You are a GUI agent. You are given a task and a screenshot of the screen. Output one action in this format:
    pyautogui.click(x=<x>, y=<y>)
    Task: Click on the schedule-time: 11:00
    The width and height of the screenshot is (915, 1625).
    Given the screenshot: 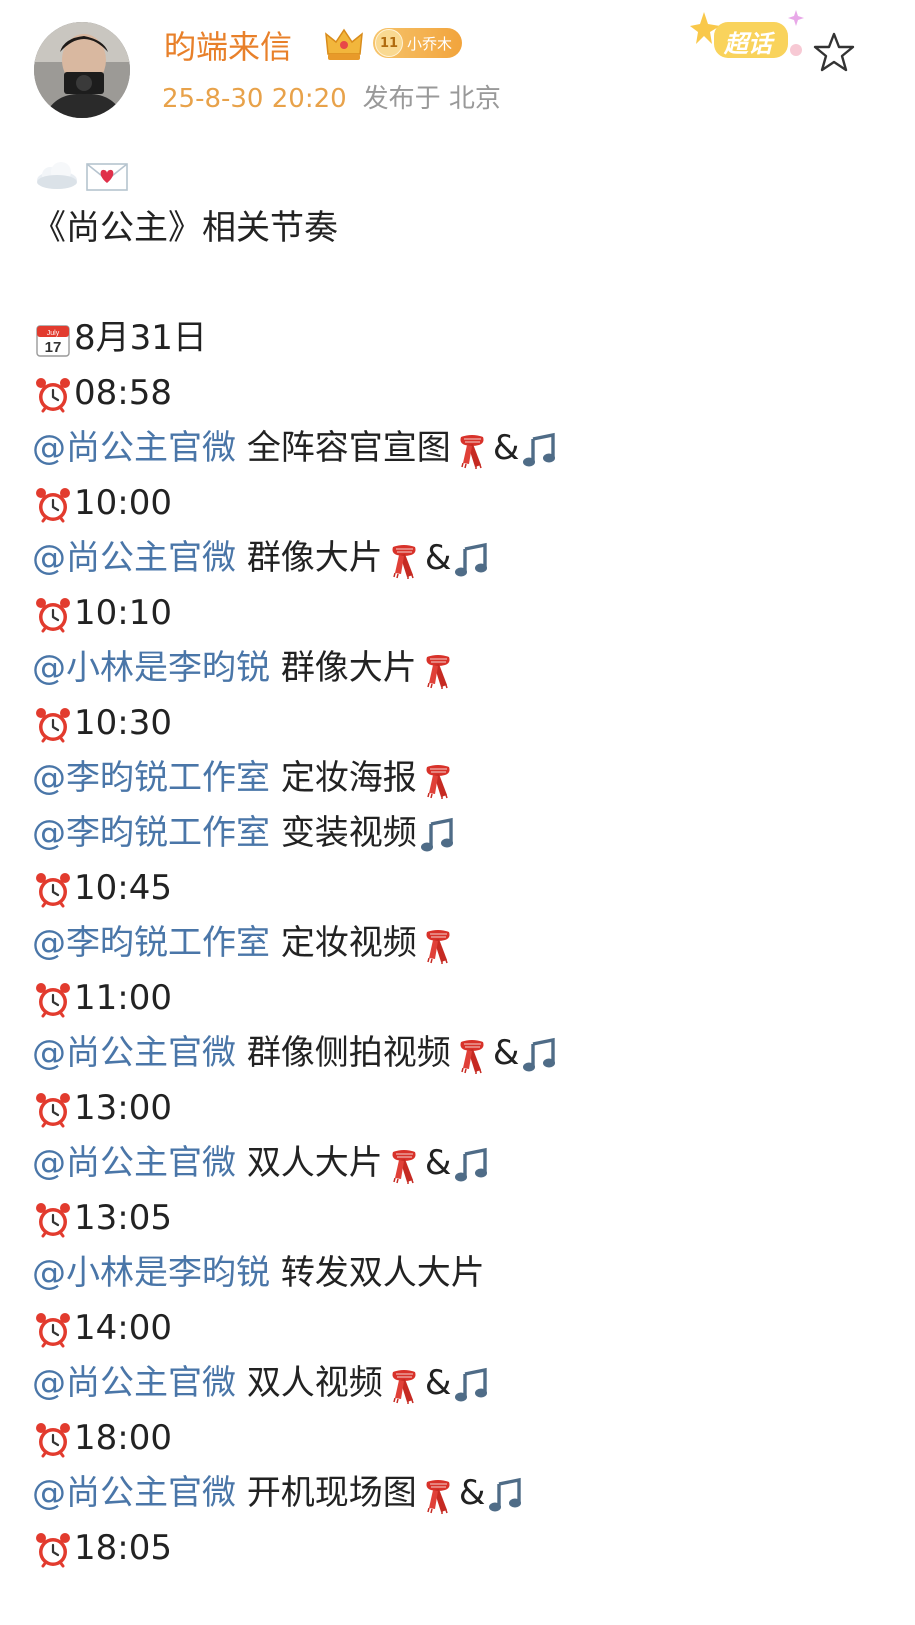 What is the action you would take?
    pyautogui.click(x=123, y=998)
    